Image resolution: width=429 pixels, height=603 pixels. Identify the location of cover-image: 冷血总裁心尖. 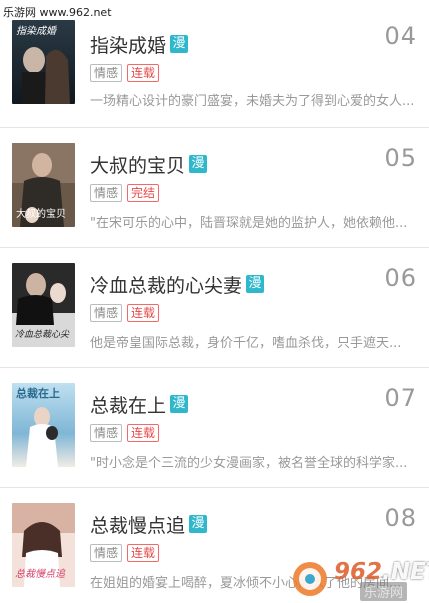
(43, 305).